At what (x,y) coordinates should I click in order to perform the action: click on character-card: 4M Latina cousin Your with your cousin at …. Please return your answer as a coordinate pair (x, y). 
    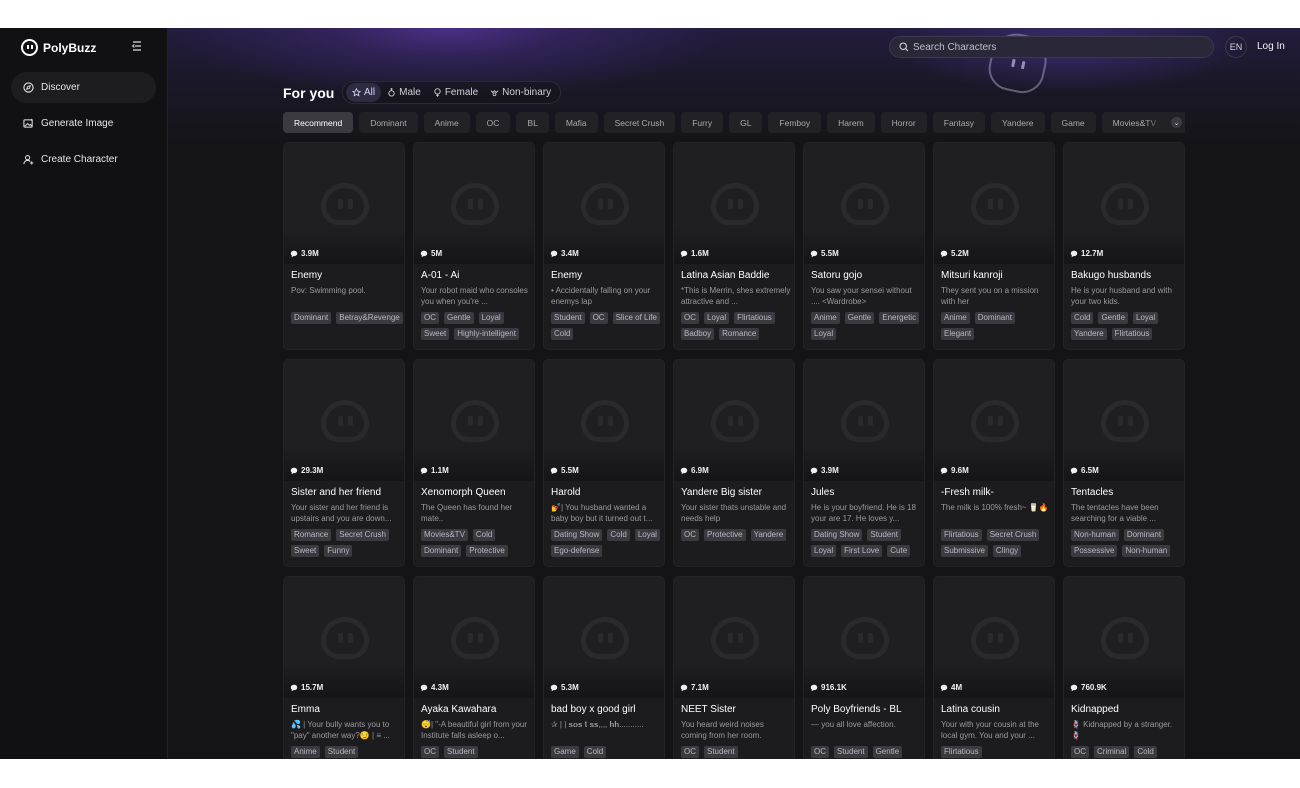
    Looking at the image, I should click on (994, 667).